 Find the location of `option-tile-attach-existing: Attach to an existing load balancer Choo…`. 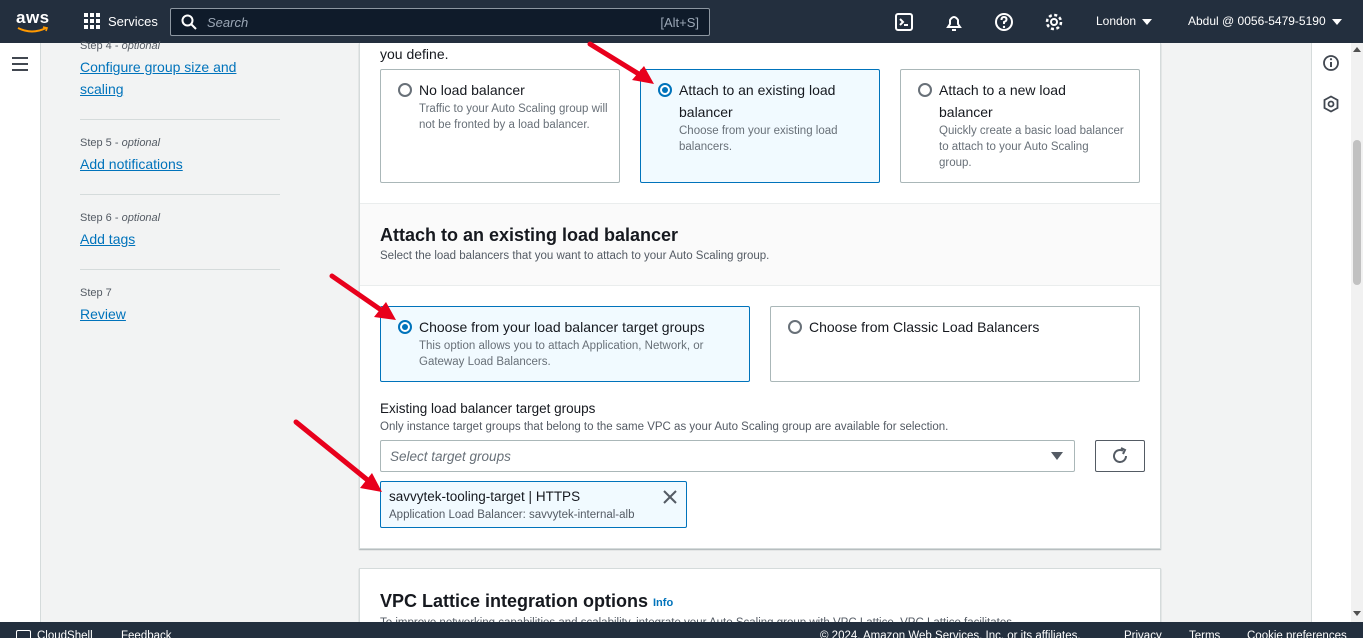

option-tile-attach-existing: Attach to an existing load balancer Choo… is located at coordinates (760, 126).